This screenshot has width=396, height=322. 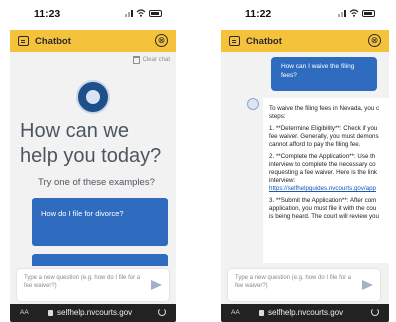 What do you see at coordinates (47, 14) in the screenshot?
I see `status-time: 11:23` at bounding box center [47, 14].